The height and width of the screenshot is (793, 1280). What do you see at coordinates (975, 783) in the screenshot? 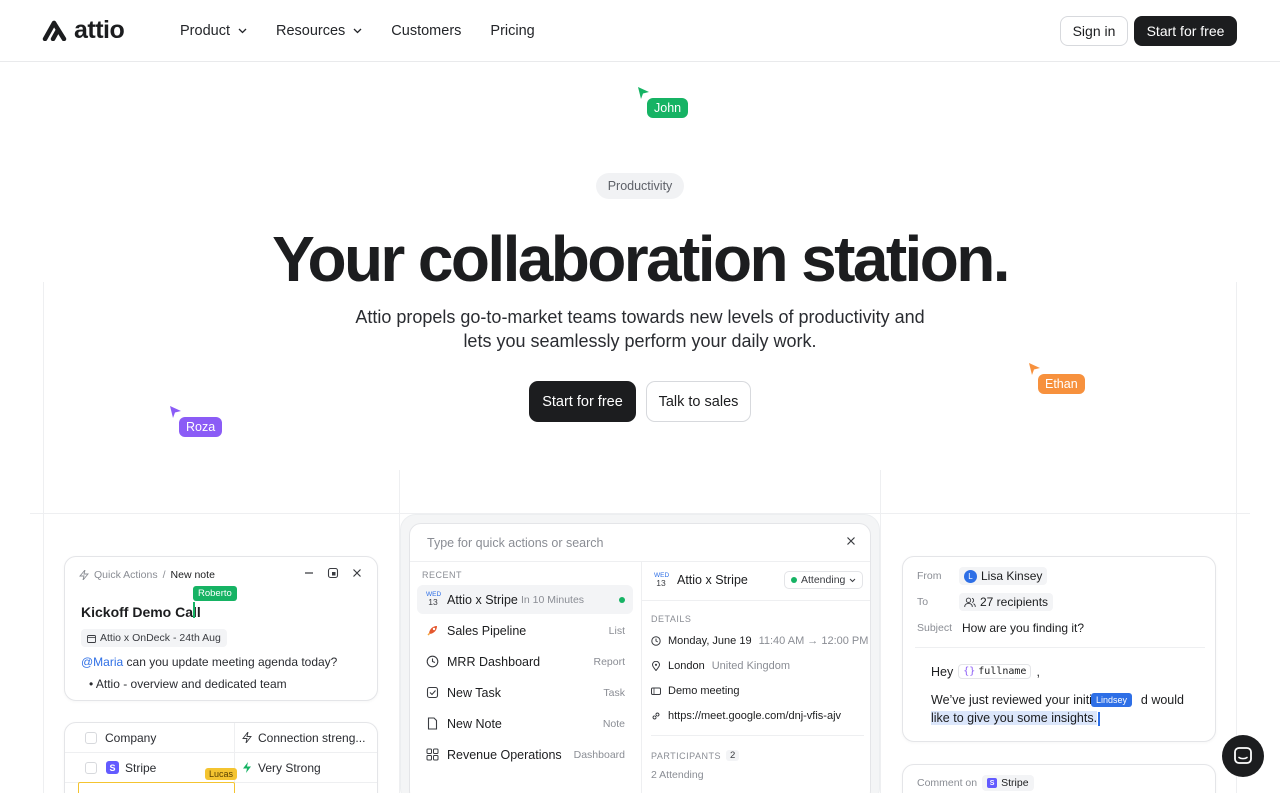
I see `comment-header: Comment on S Stripe` at bounding box center [975, 783].